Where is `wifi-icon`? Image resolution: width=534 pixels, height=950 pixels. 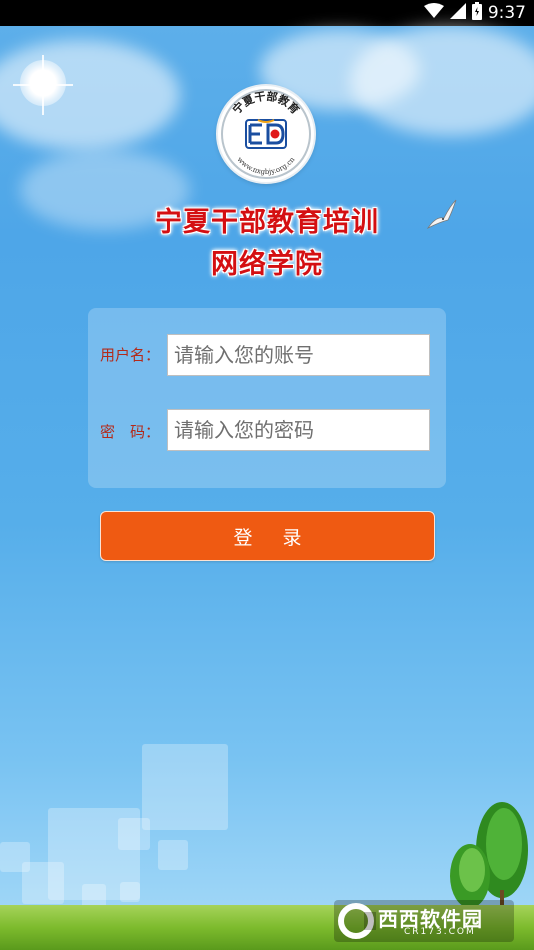
wifi-icon is located at coordinates (433, 13).